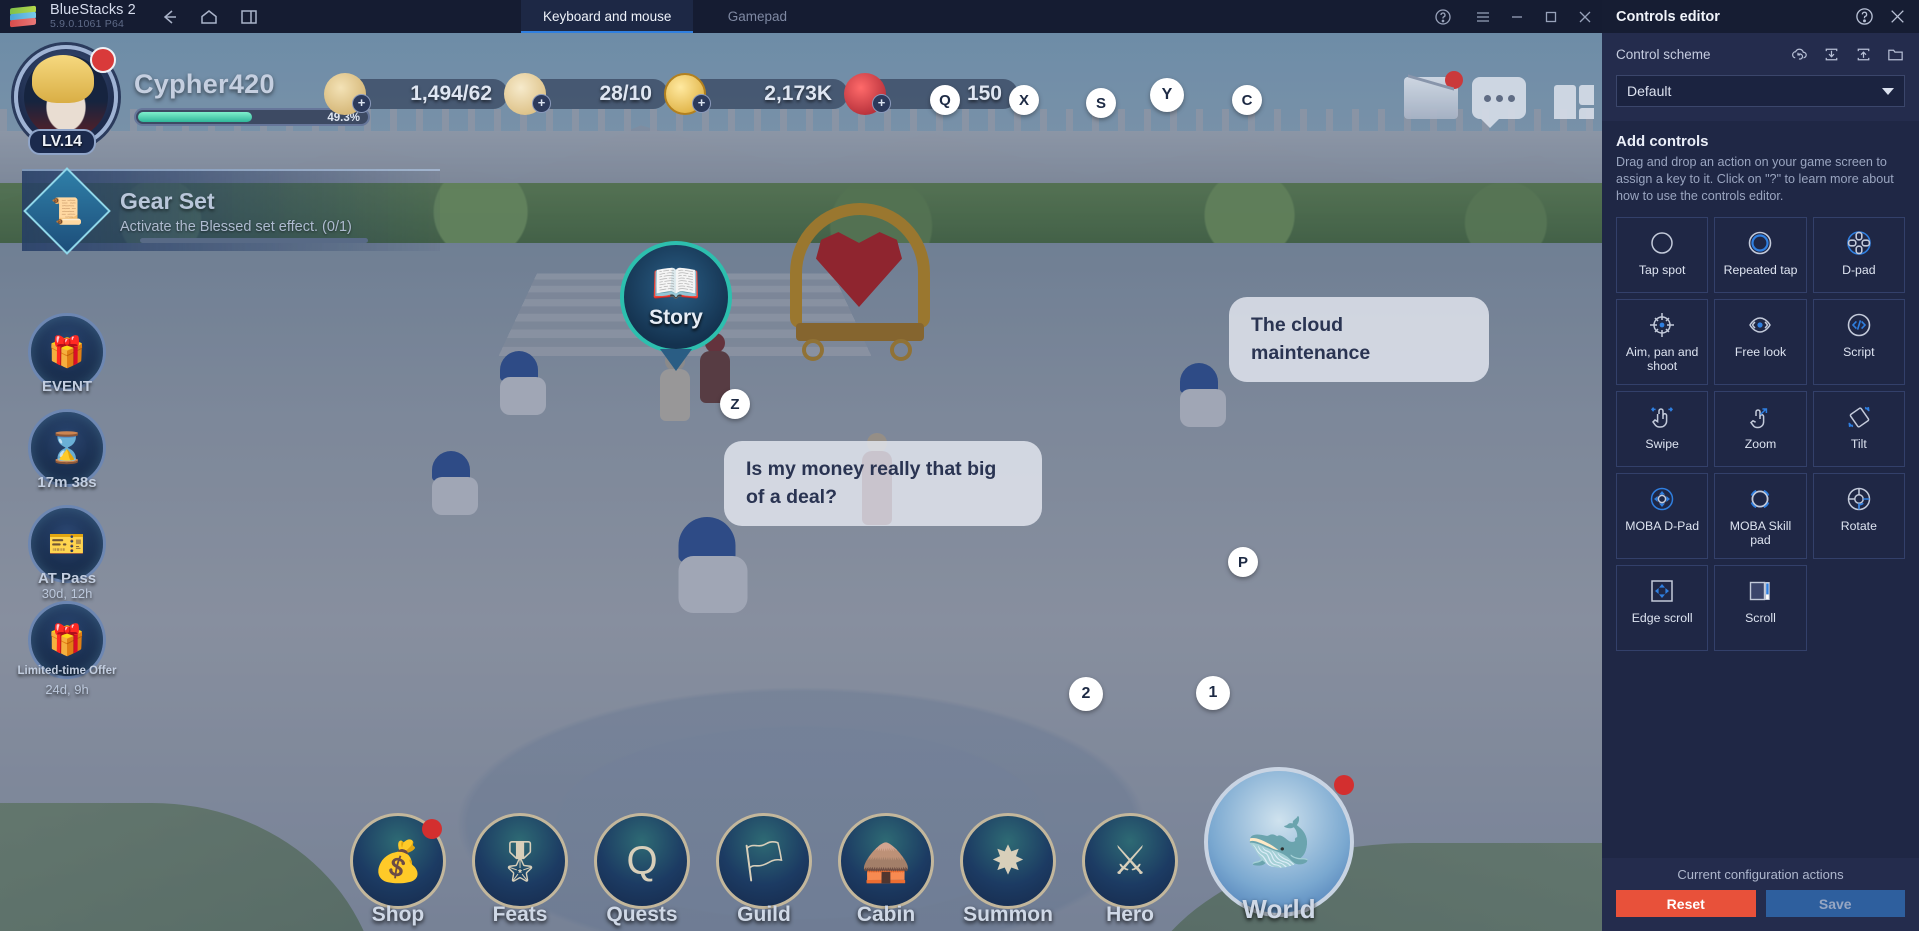 The width and height of the screenshot is (1919, 931). What do you see at coordinates (756, 94) in the screenshot?
I see `resource-item: 2,173K +` at bounding box center [756, 94].